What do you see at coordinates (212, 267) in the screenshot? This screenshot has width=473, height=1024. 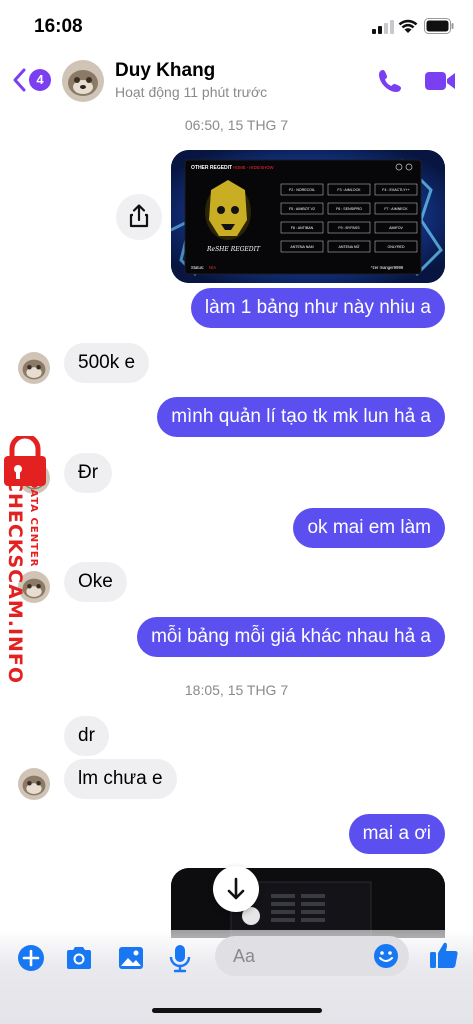 I see `panel-status-value: N/A` at bounding box center [212, 267].